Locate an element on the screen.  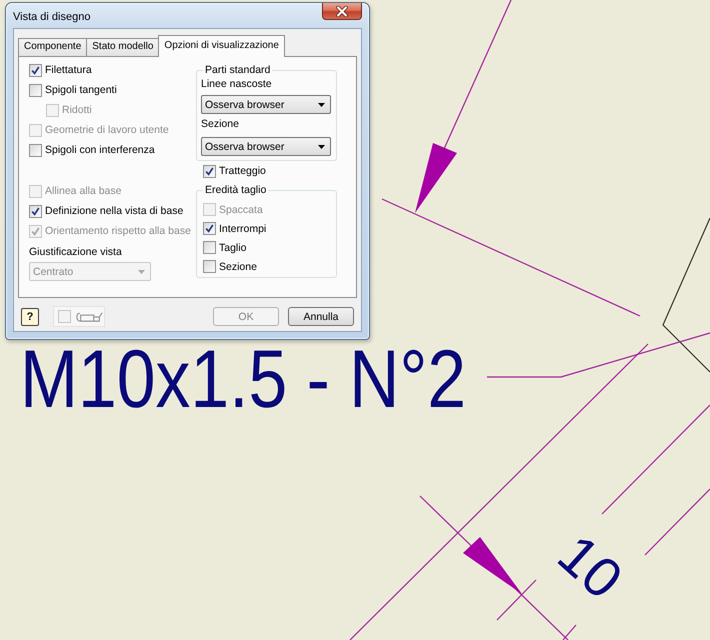
checkbox-label: Interrompi is located at coordinates (242, 228).